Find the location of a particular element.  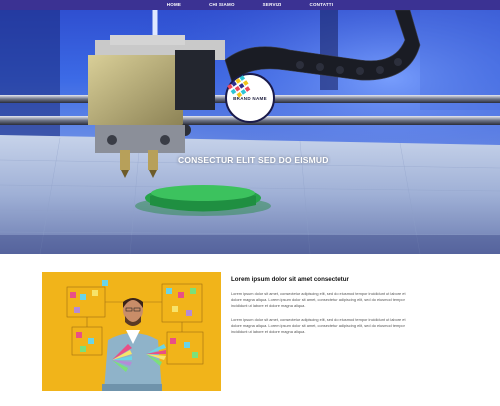

nav-chi-siamo-link: CHI SIAMO is located at coordinates (222, 5).